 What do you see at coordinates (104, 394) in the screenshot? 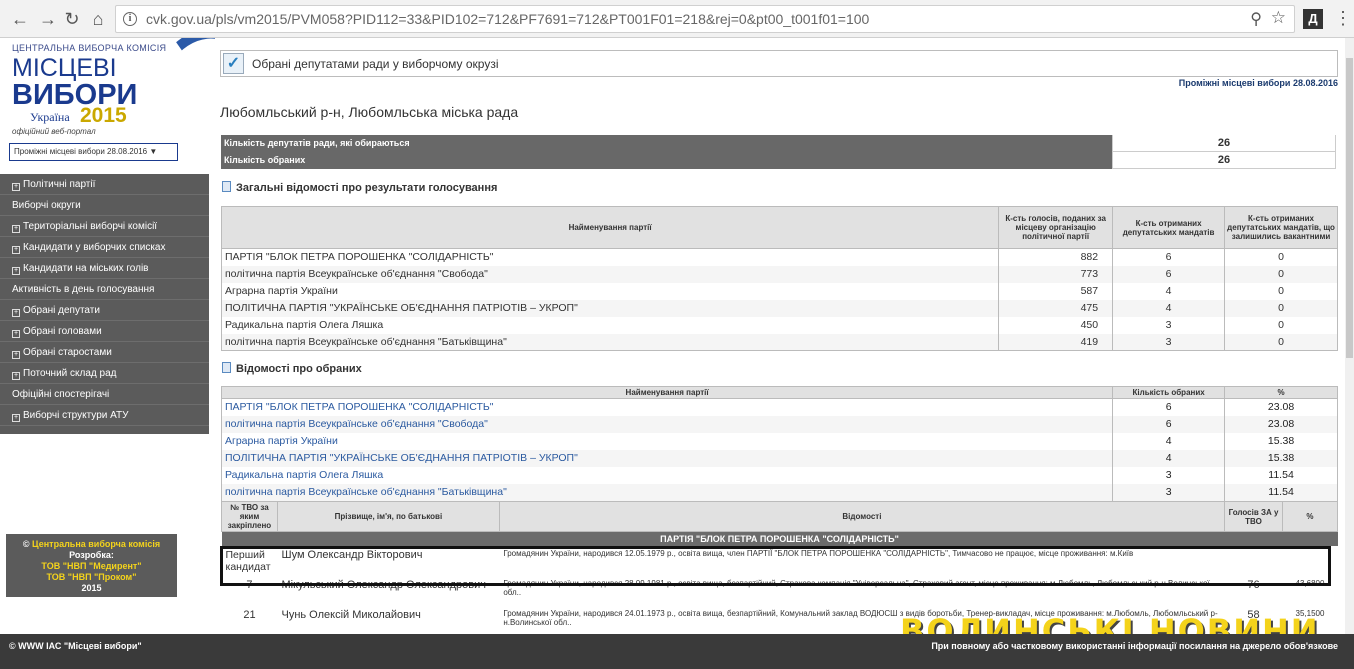
I see `sidebar-item-observers: Офіційні спостерігачі` at bounding box center [104, 394].